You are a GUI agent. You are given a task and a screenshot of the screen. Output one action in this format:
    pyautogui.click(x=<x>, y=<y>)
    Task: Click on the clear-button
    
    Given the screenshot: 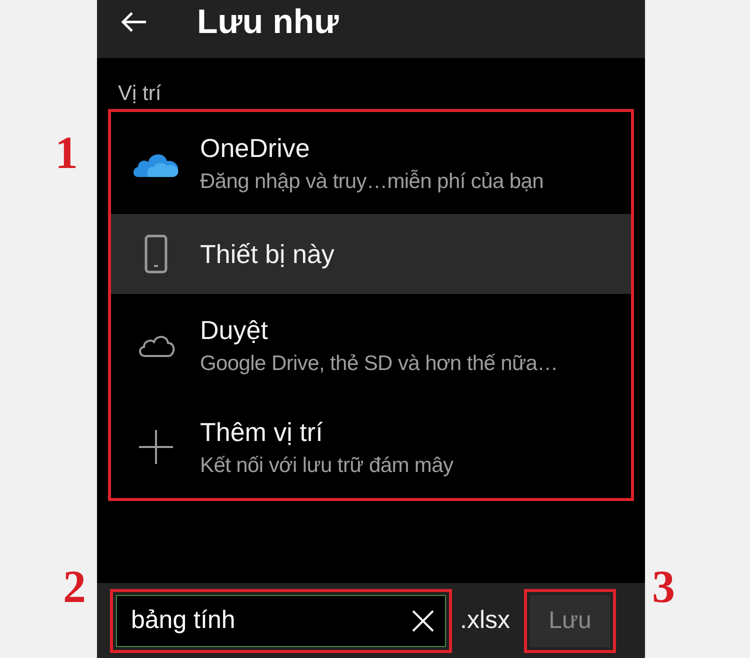 What is the action you would take?
    pyautogui.click(x=423, y=620)
    